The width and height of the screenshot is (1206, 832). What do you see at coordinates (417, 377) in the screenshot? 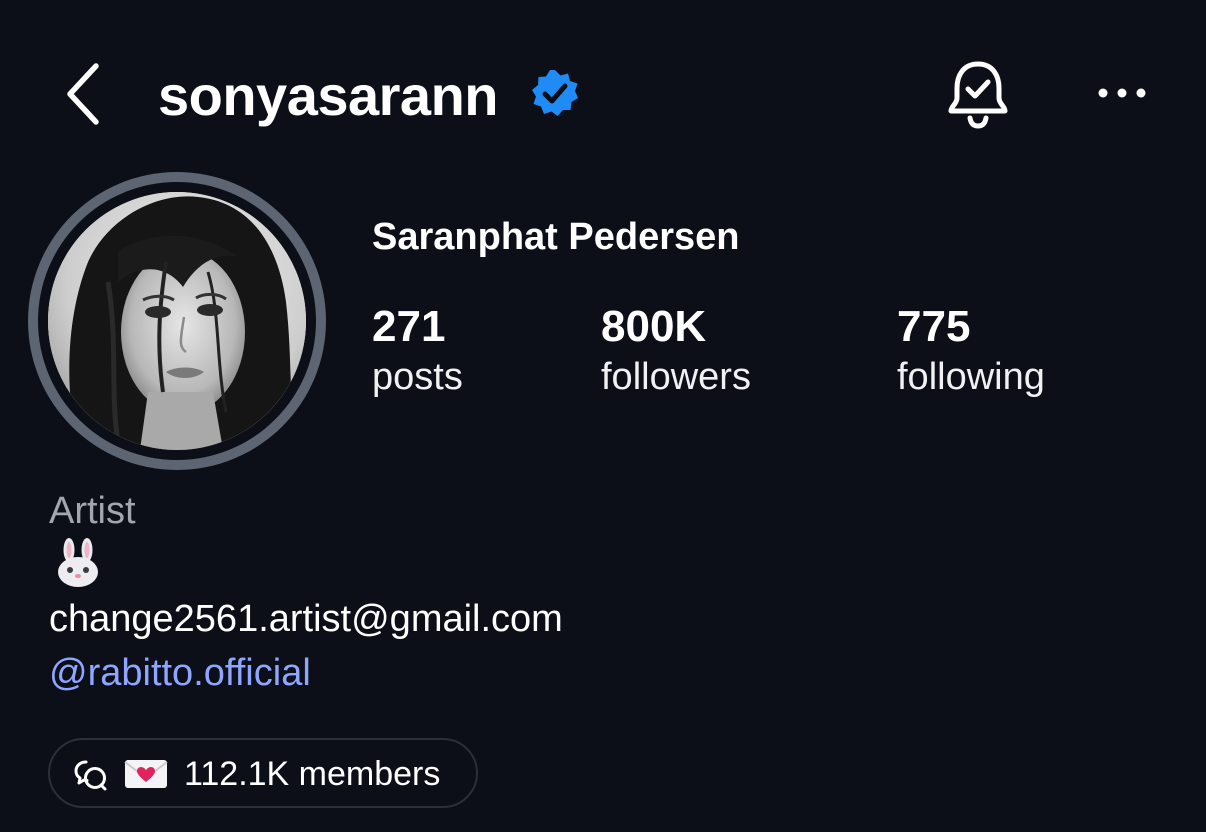
I see `stat-posts-label: posts` at bounding box center [417, 377].